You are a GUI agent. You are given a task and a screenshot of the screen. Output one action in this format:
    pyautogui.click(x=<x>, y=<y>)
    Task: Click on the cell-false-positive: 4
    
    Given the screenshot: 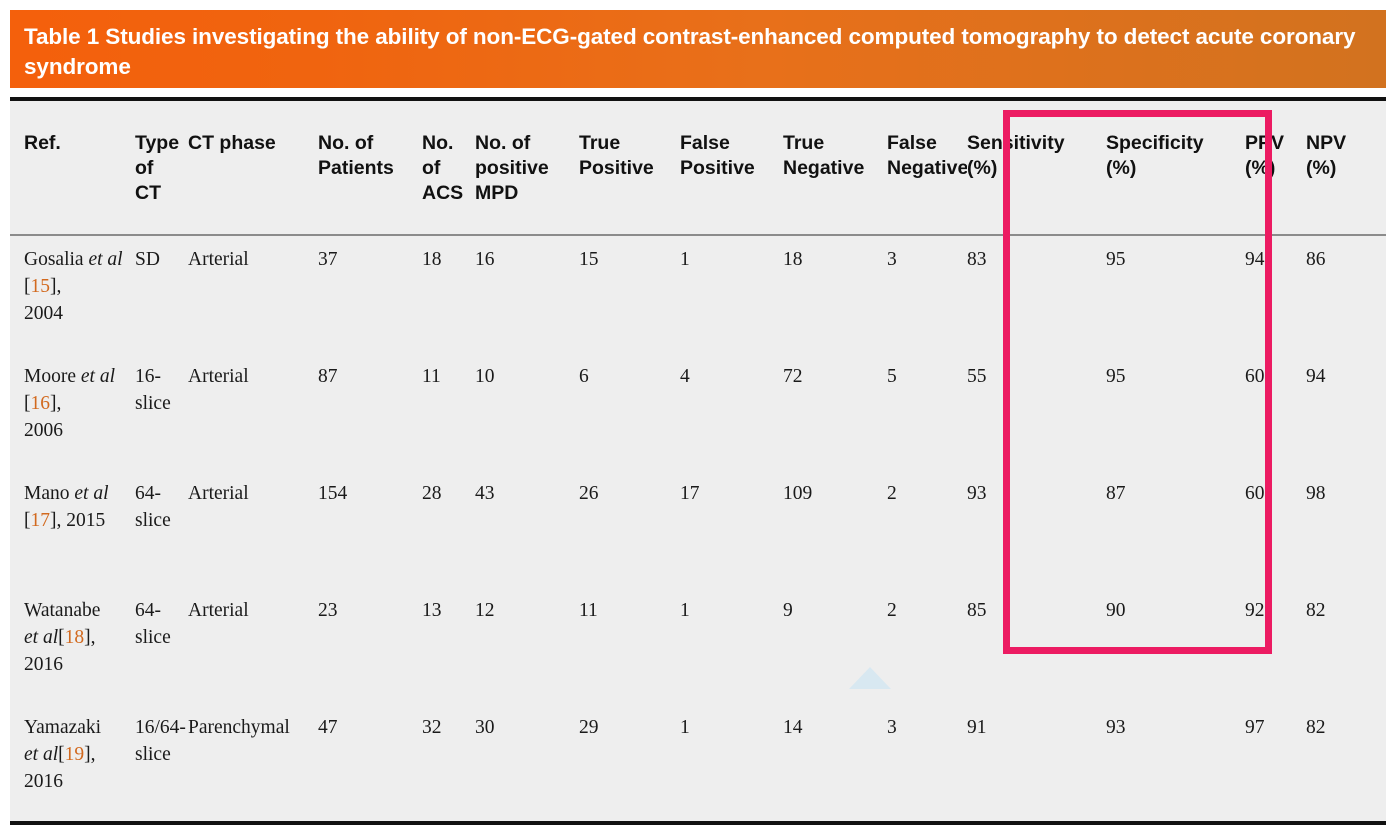 What is the action you would take?
    pyautogui.click(x=731, y=411)
    